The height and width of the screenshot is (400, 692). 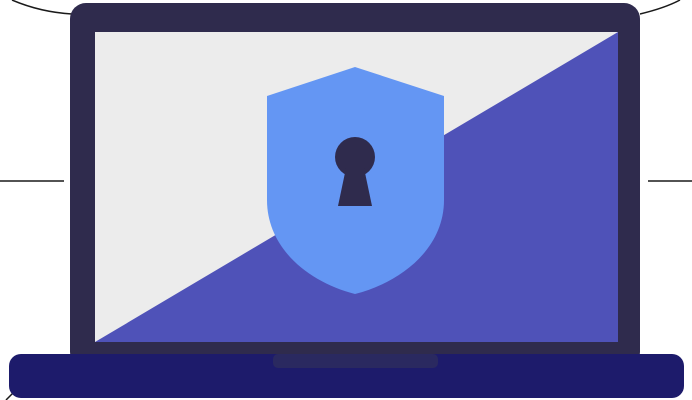 What do you see at coordinates (355, 180) in the screenshot?
I see `shield-icon` at bounding box center [355, 180].